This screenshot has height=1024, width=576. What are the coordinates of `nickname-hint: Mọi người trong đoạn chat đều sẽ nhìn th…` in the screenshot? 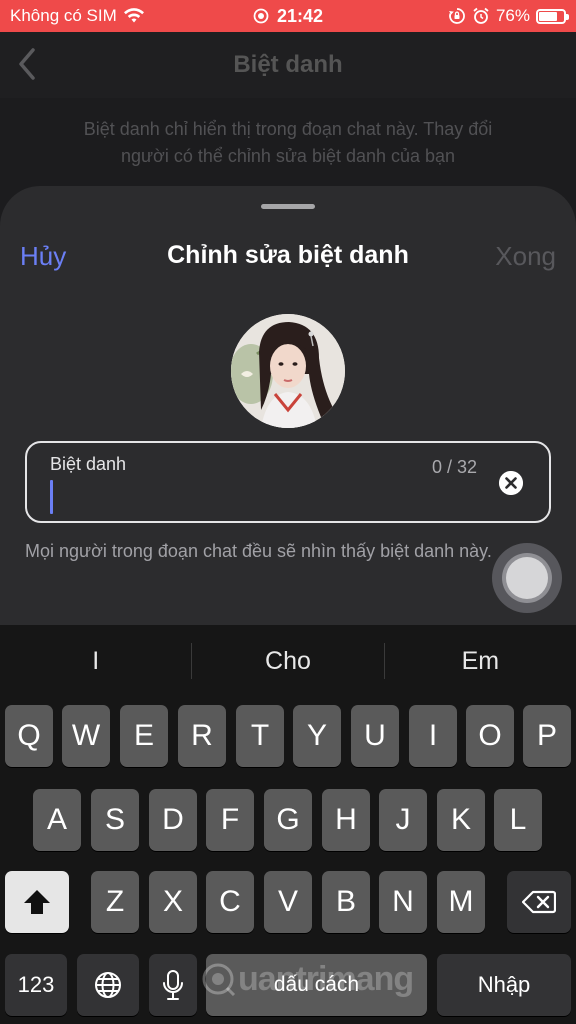 It's located at (258, 551).